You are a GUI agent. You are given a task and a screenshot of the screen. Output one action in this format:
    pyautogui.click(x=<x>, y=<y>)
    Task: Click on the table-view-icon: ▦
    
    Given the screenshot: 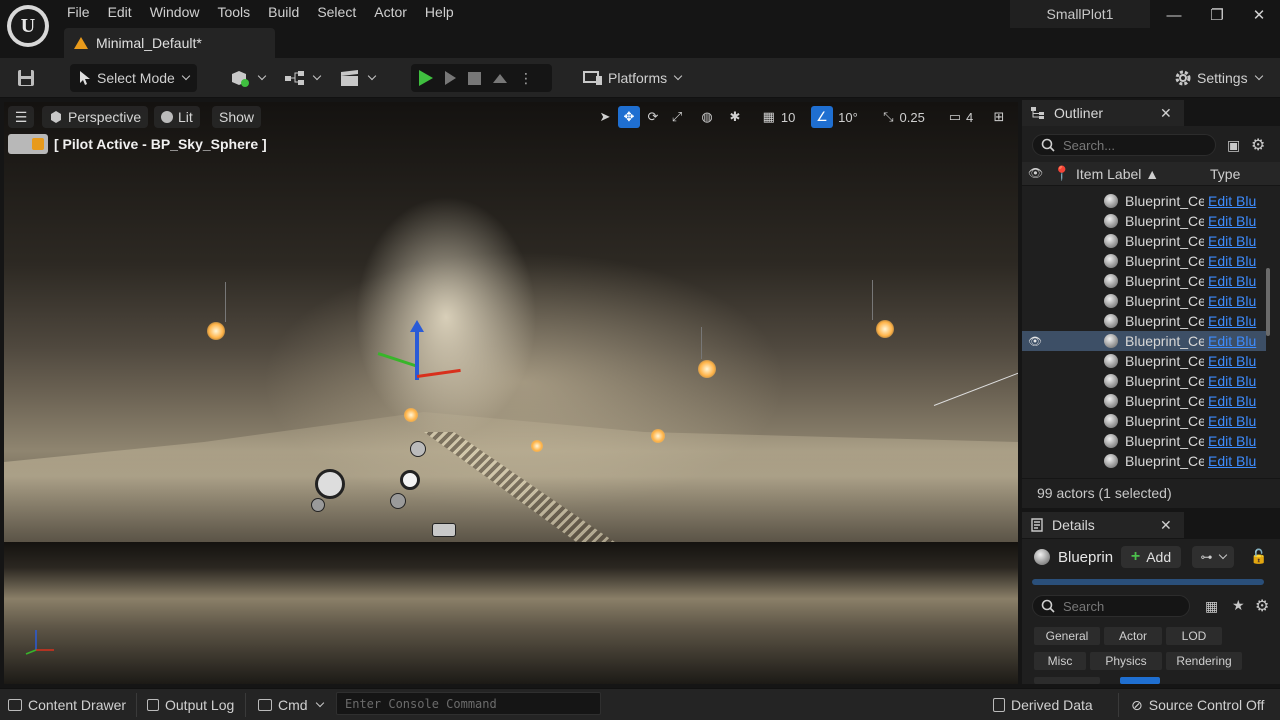 What is the action you would take?
    pyautogui.click(x=1211, y=606)
    